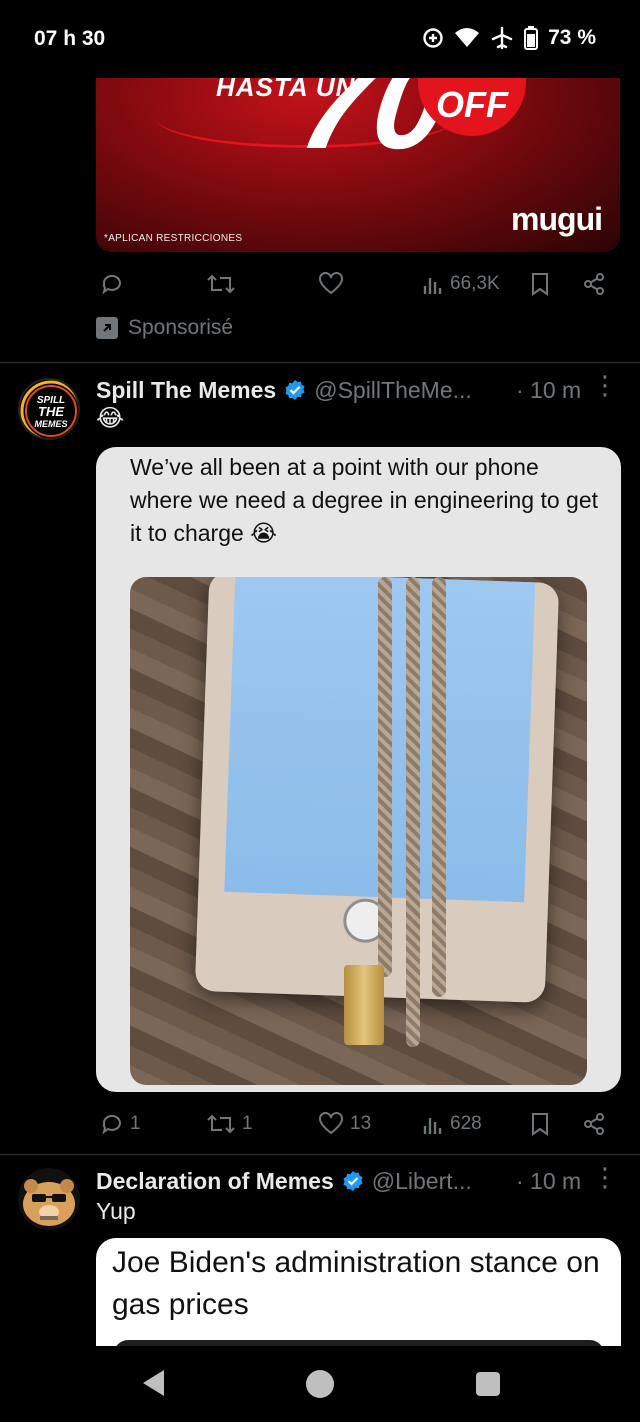 Image resolution: width=640 pixels, height=1422 pixels. Describe the element at coordinates (475, 283) in the screenshot. I see `views-count: 66,3K` at that location.